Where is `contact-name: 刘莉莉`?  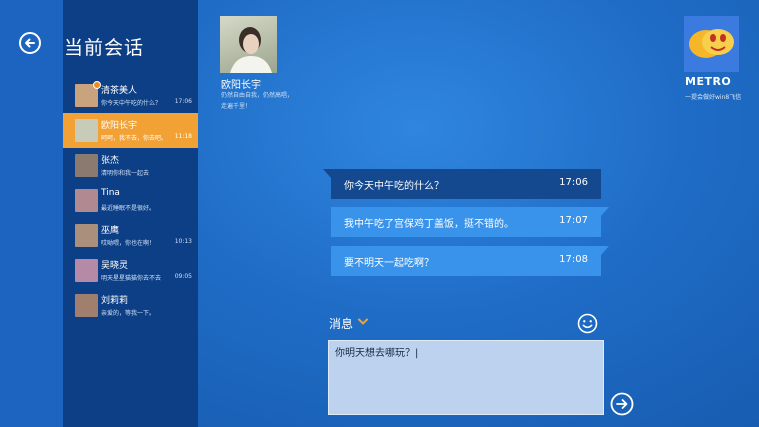 contact-name: 刘莉莉 is located at coordinates (115, 301).